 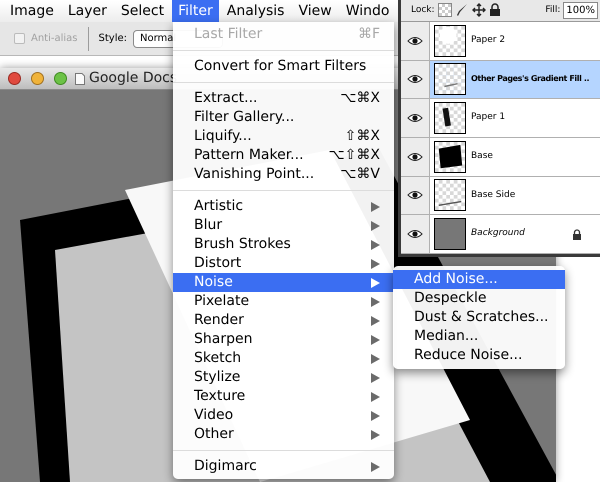 I want to click on layer-name: Base, so click(x=482, y=156).